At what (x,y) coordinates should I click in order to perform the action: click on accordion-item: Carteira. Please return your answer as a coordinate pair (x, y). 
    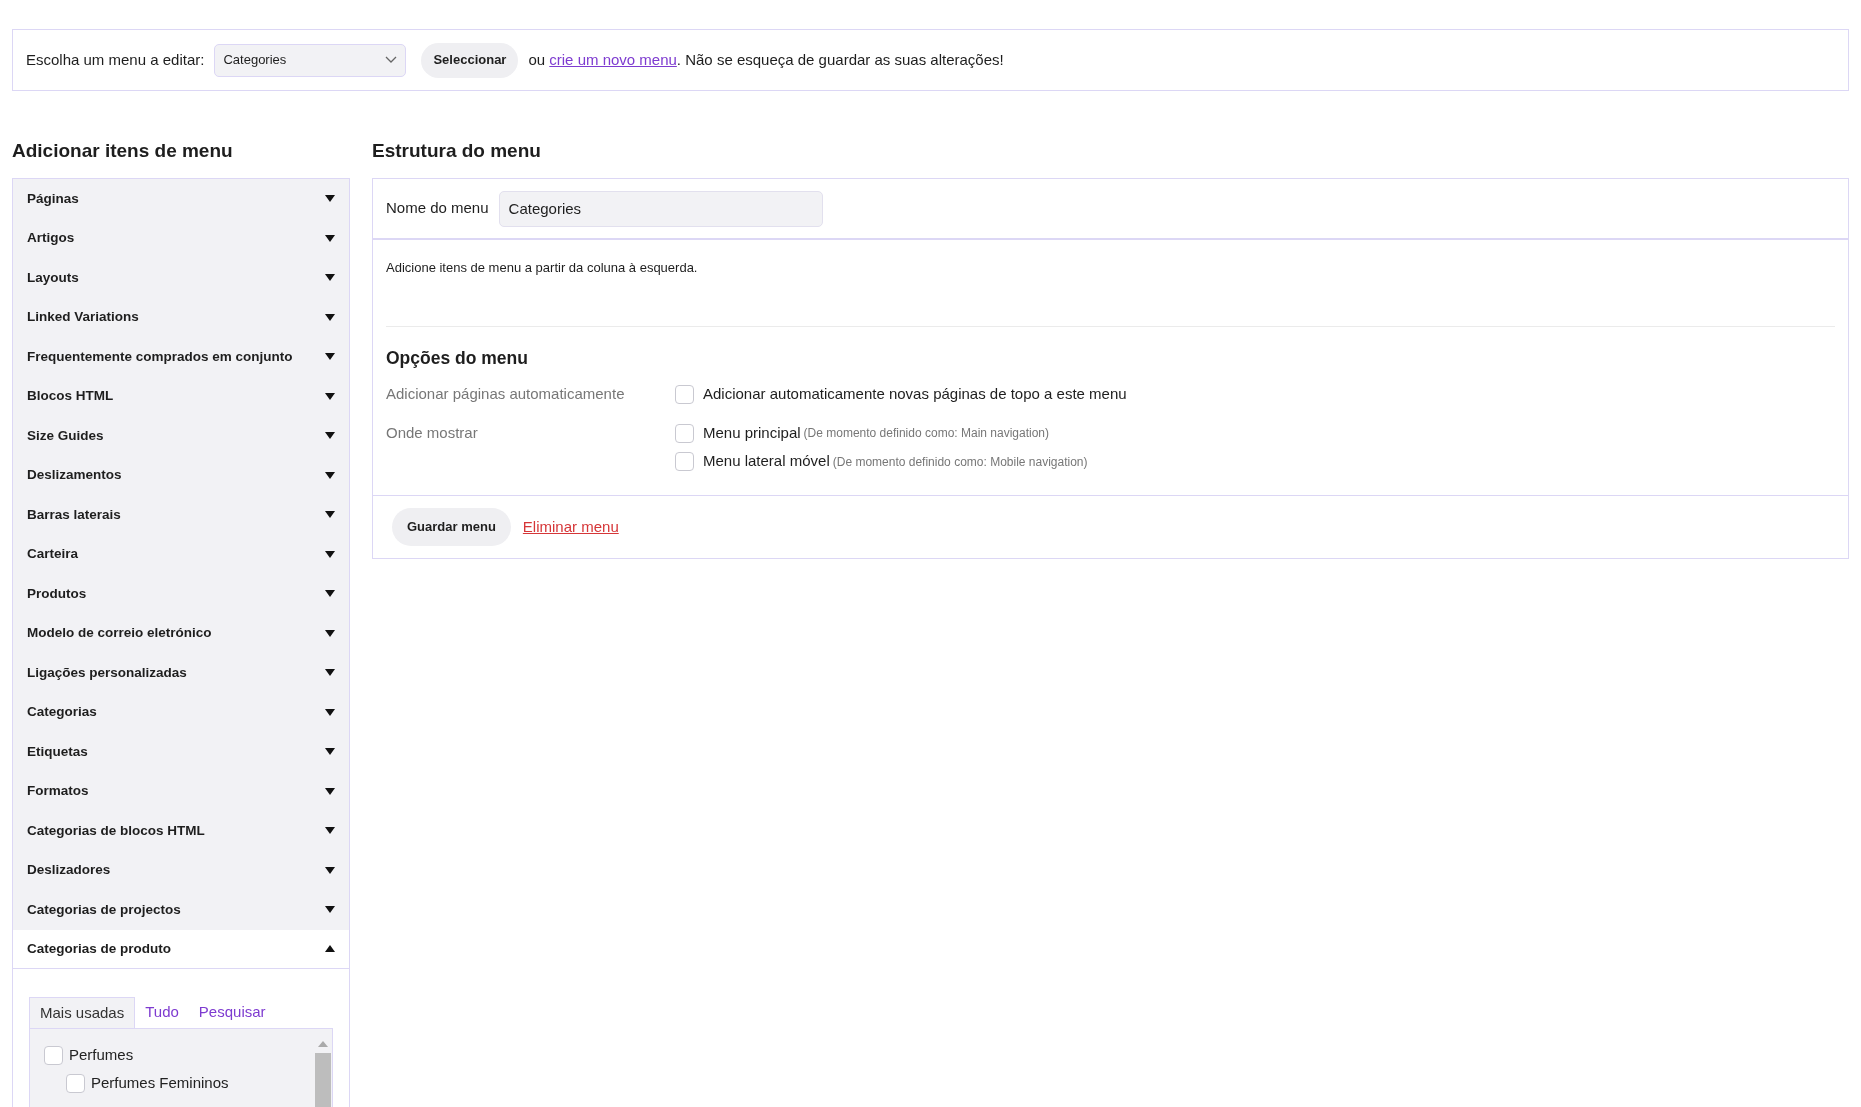
    Looking at the image, I should click on (181, 554).